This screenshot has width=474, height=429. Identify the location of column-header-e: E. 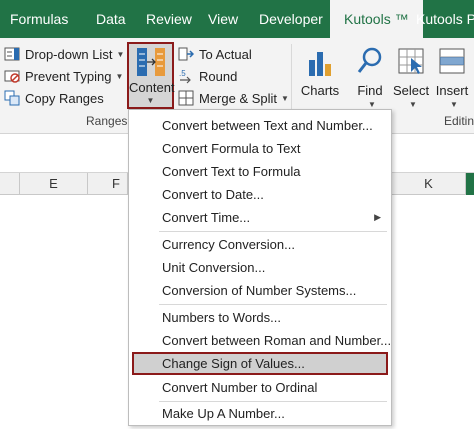
(54, 184).